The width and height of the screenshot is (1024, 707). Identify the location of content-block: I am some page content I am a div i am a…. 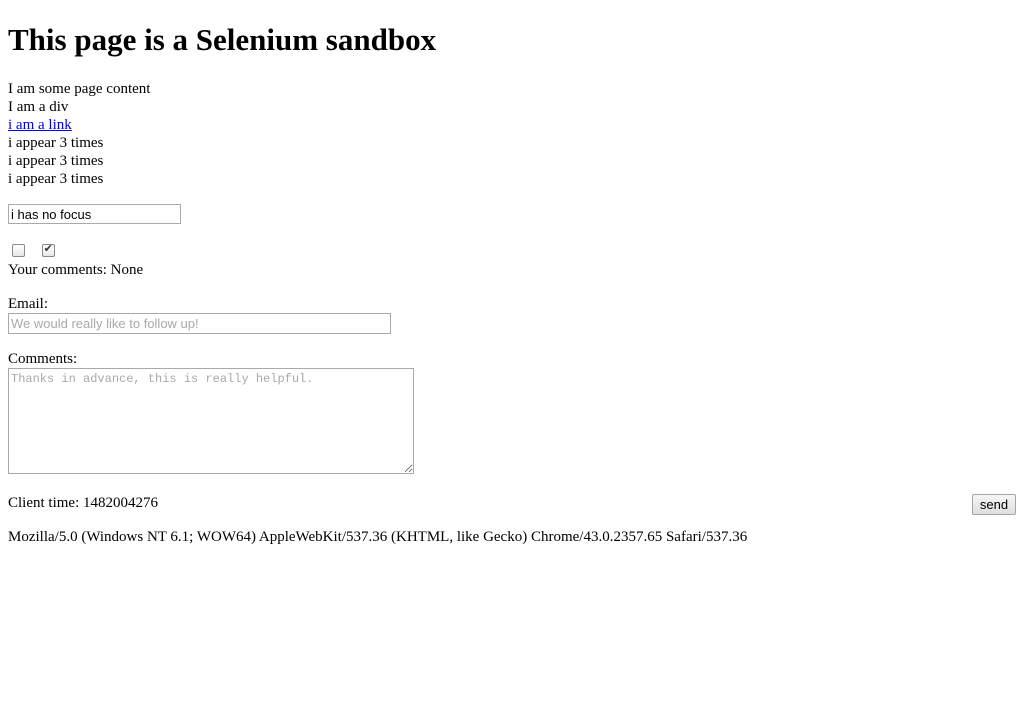
(208, 134).